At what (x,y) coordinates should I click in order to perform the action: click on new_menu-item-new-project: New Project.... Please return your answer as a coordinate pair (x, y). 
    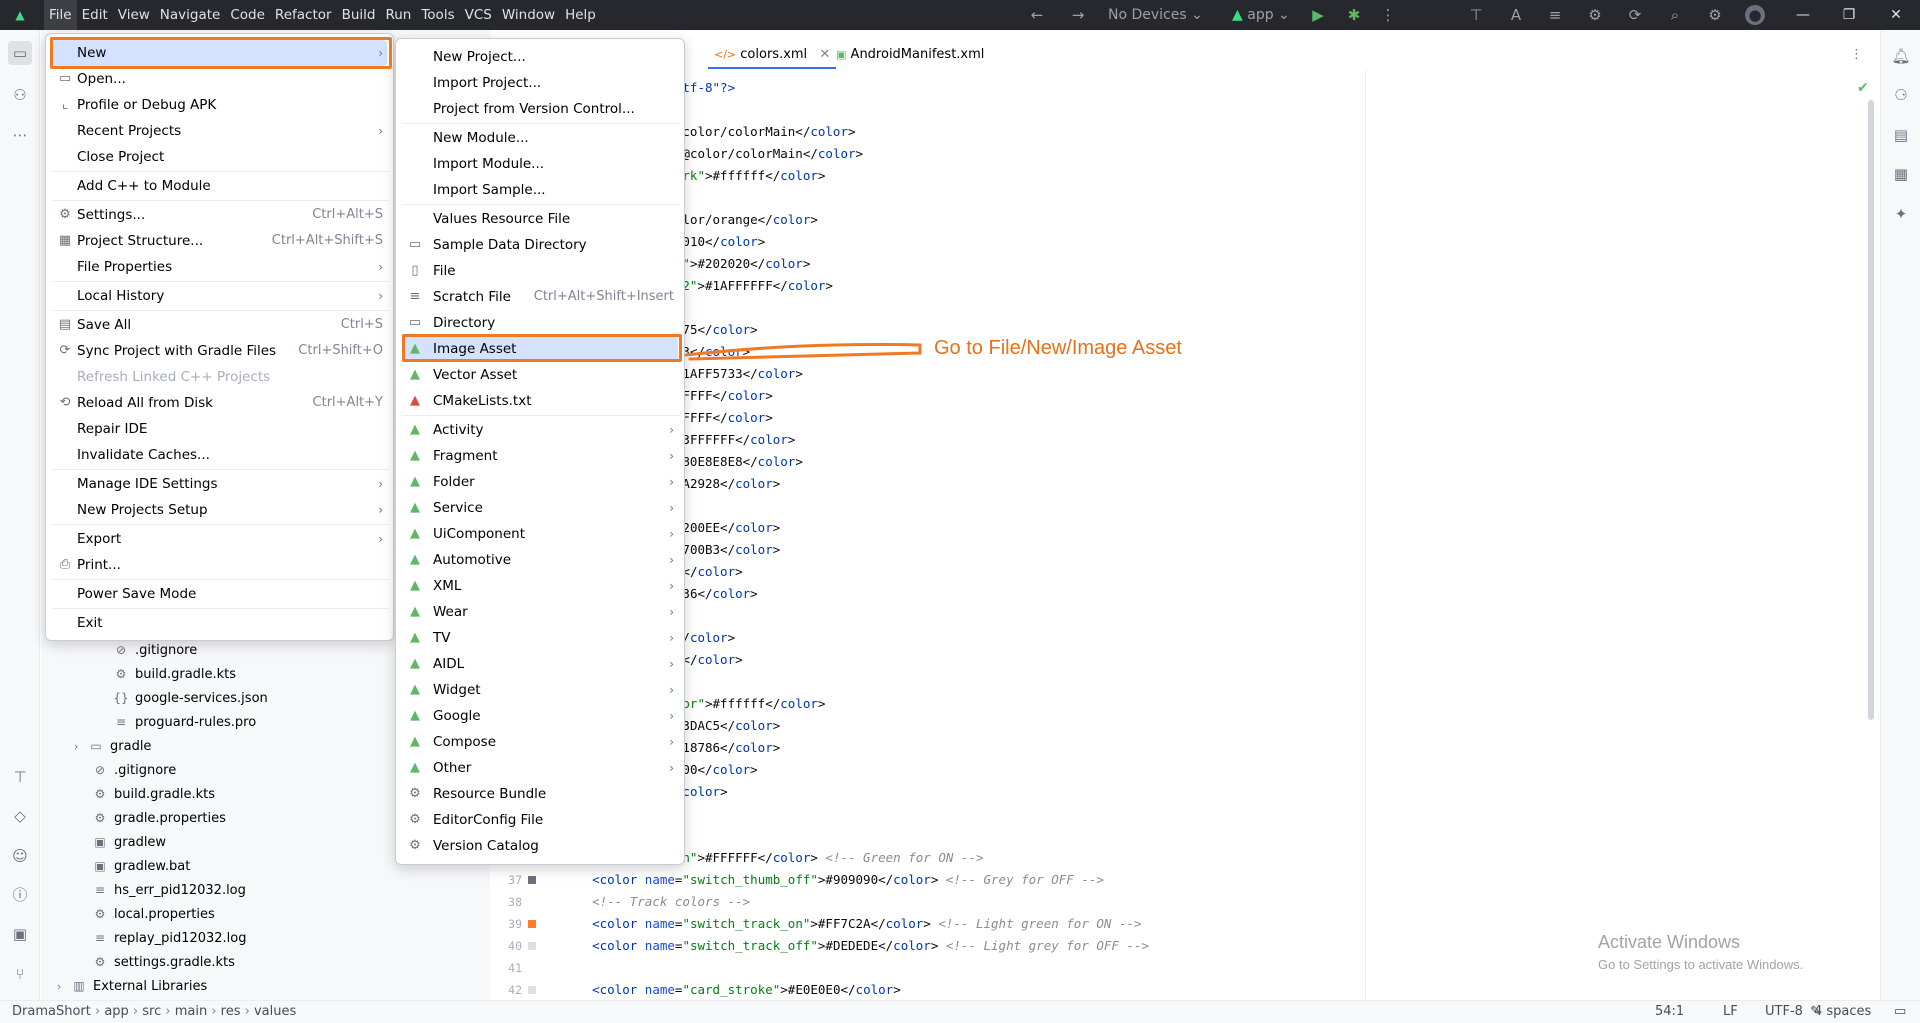
    Looking at the image, I should click on (540, 57).